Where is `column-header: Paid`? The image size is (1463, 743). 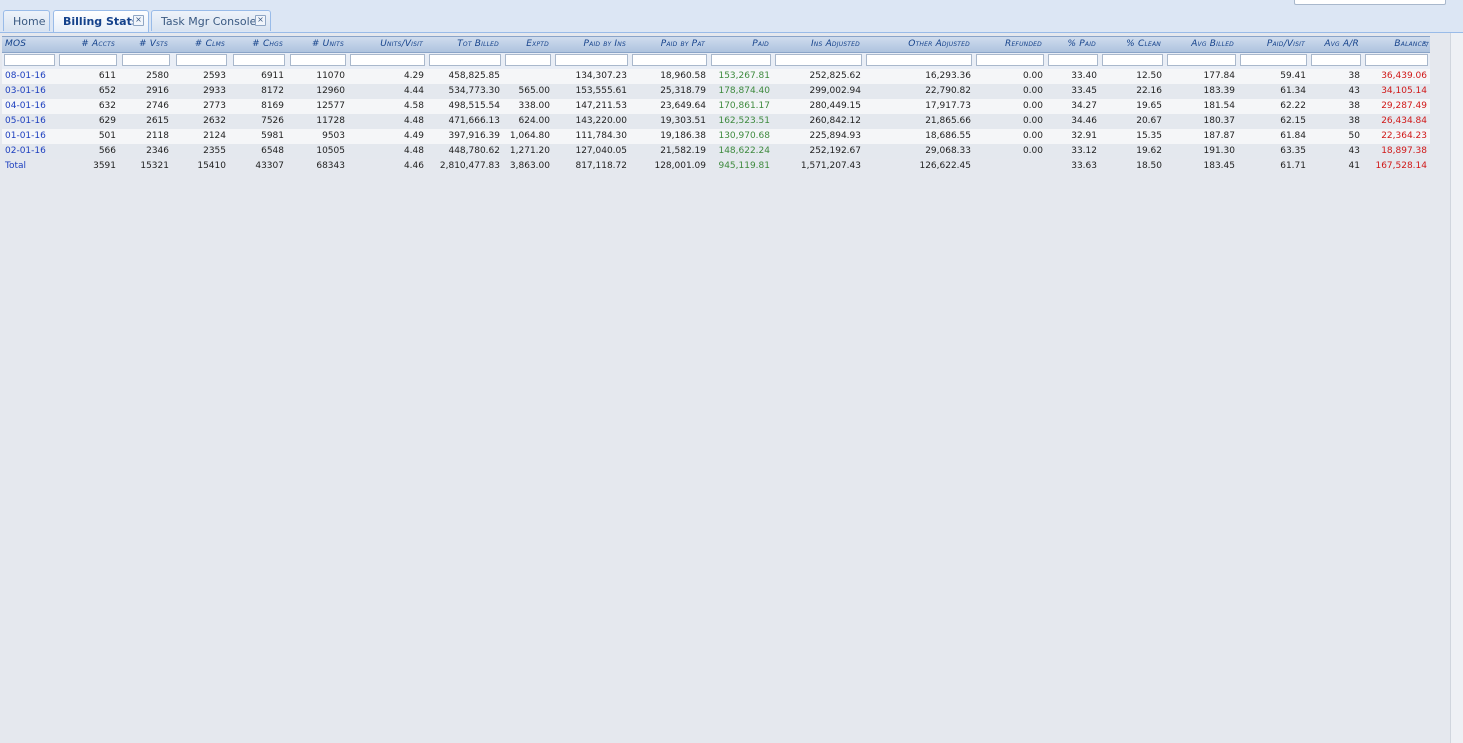 column-header: Paid is located at coordinates (741, 44).